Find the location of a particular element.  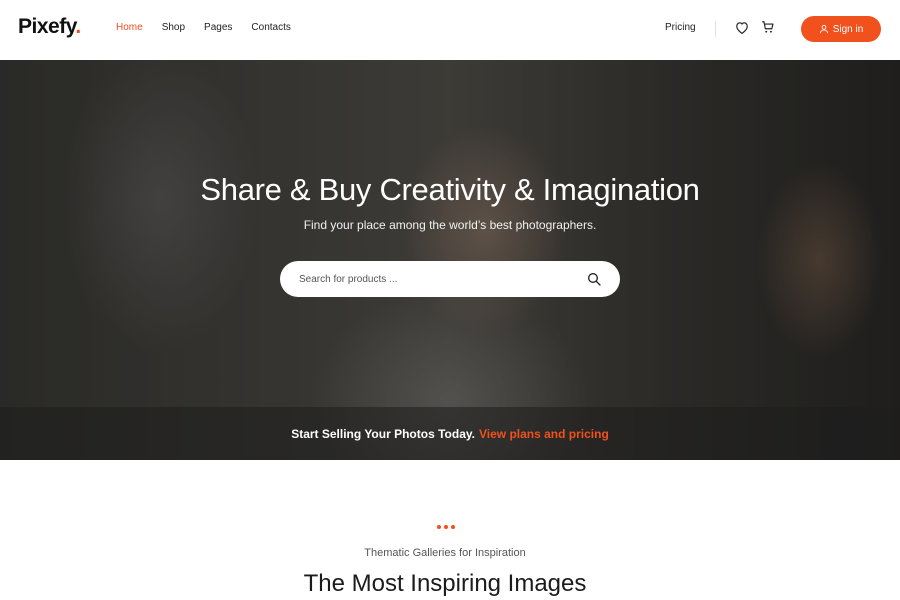

signin-button: Sign in is located at coordinates (841, 29).